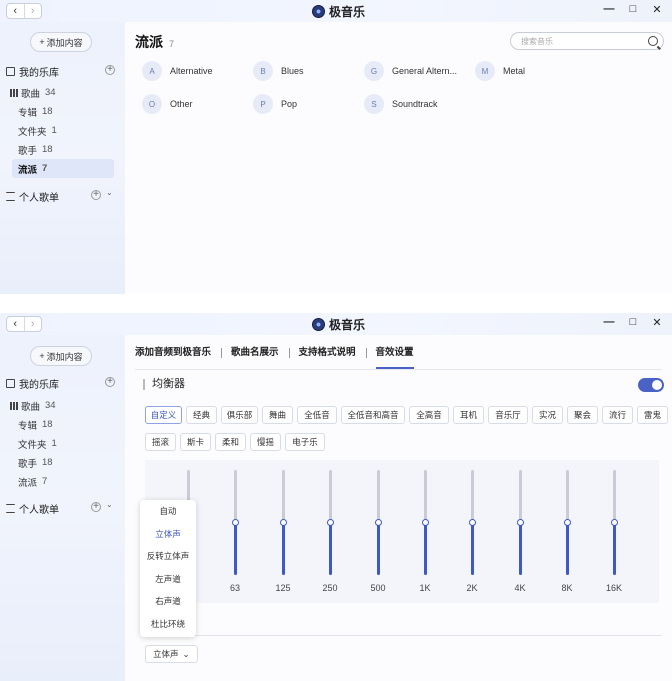  What do you see at coordinates (508, 415) in the screenshot?
I see `preset-concert-hall: 音乐厅` at bounding box center [508, 415].